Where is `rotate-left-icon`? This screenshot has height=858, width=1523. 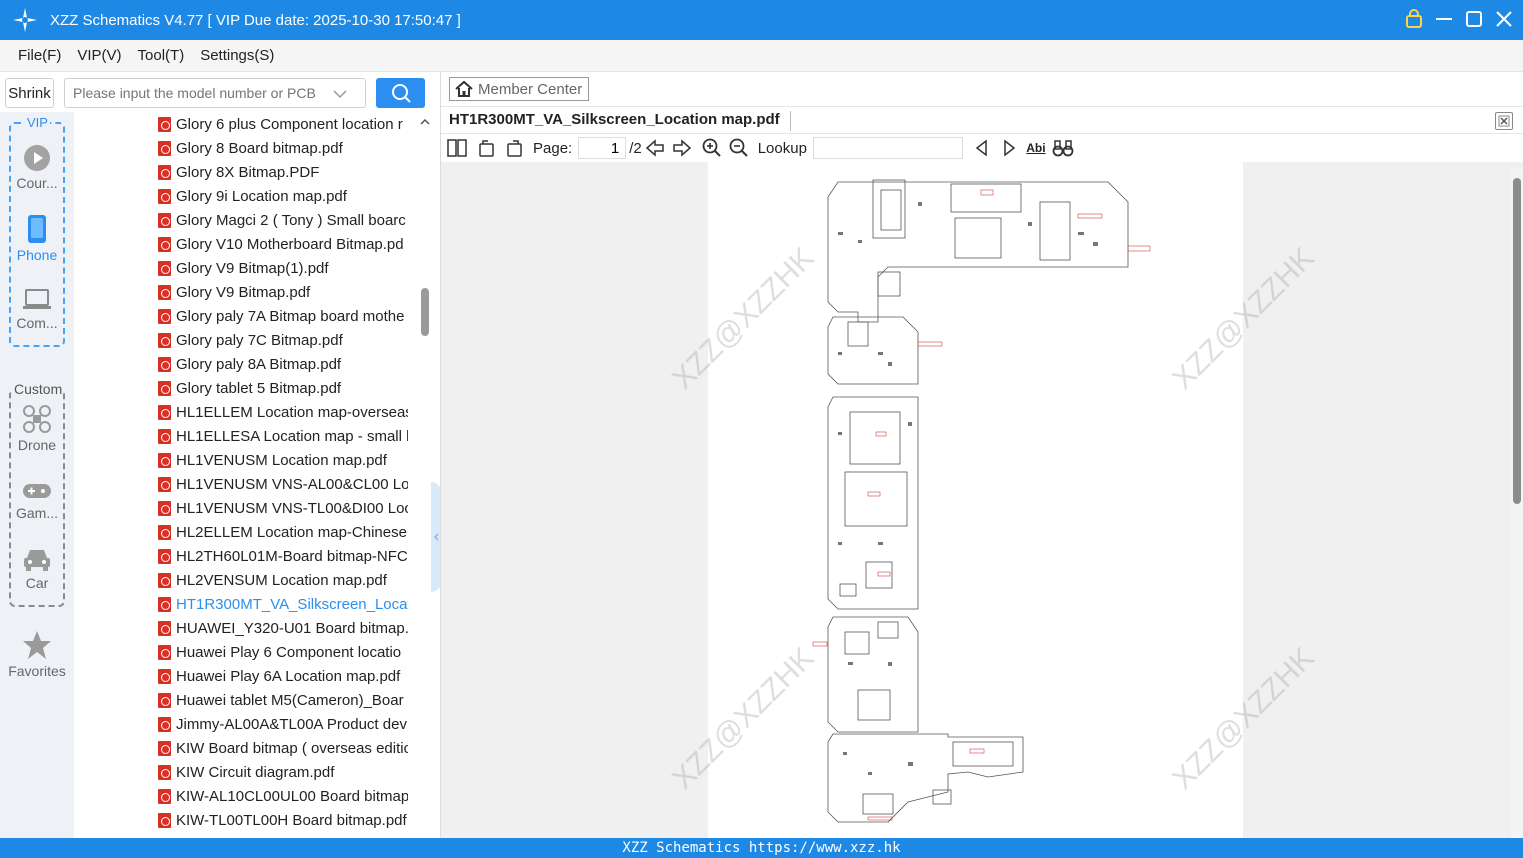 rotate-left-icon is located at coordinates (487, 148).